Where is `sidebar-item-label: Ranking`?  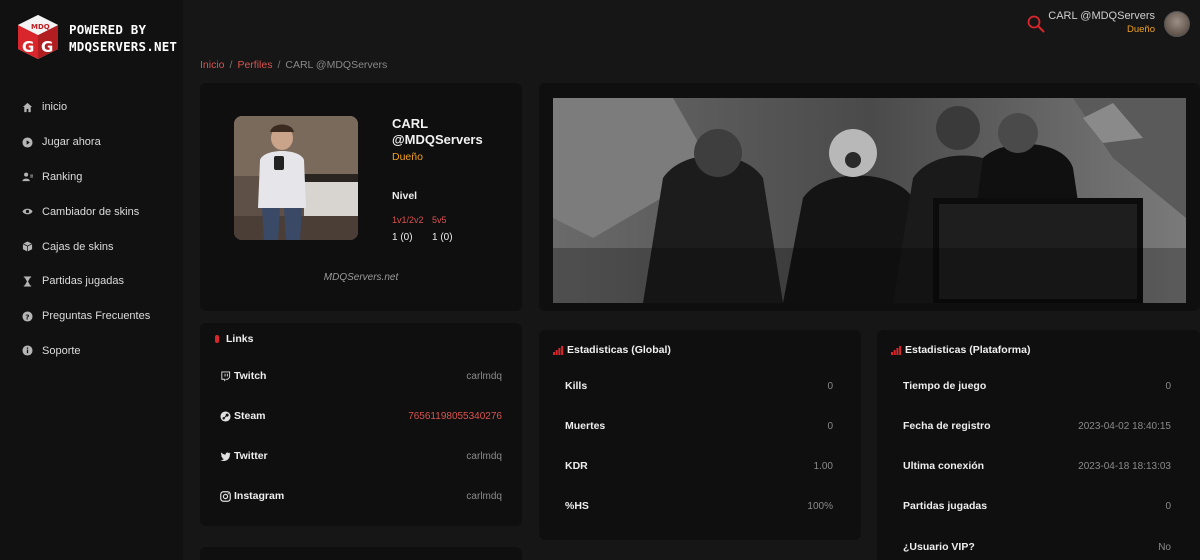
sidebar-item-label: Ranking is located at coordinates (62, 176).